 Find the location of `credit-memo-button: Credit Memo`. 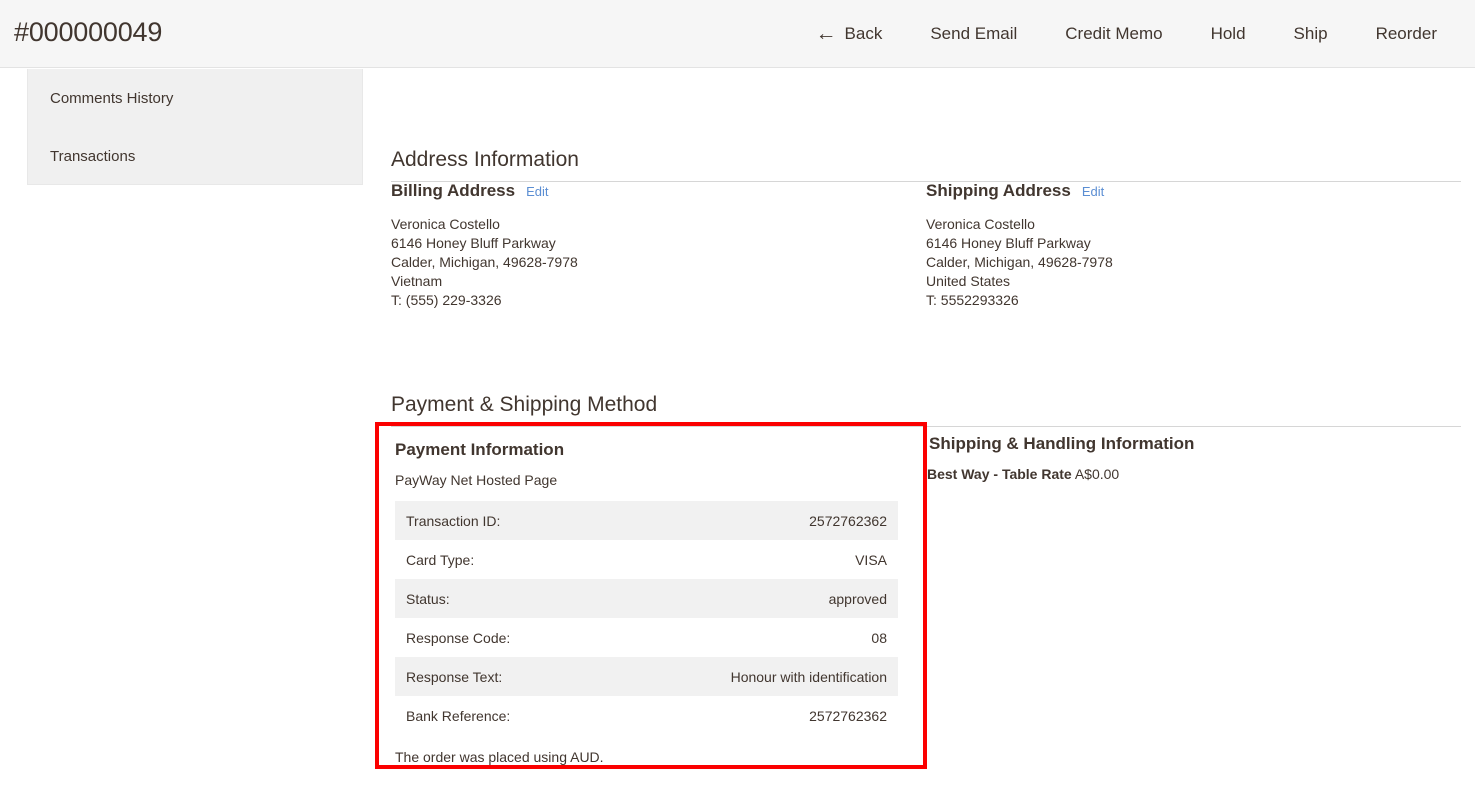

credit-memo-button: Credit Memo is located at coordinates (1113, 34).